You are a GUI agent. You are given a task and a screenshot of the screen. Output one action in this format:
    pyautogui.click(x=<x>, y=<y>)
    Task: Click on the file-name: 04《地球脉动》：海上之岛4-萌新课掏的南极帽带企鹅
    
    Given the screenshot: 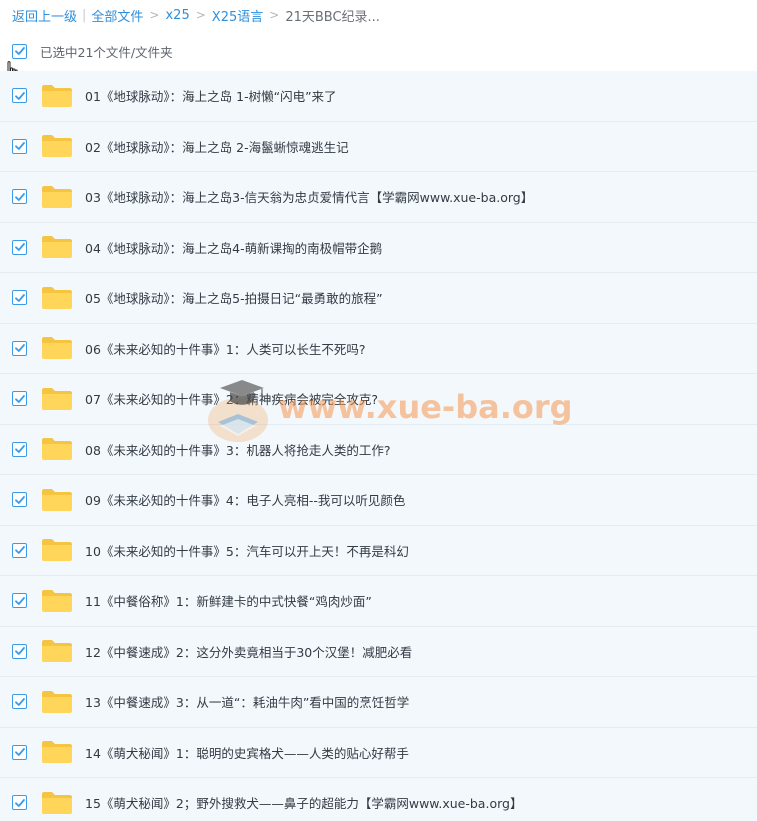 What is the action you would take?
    pyautogui.click(x=233, y=247)
    